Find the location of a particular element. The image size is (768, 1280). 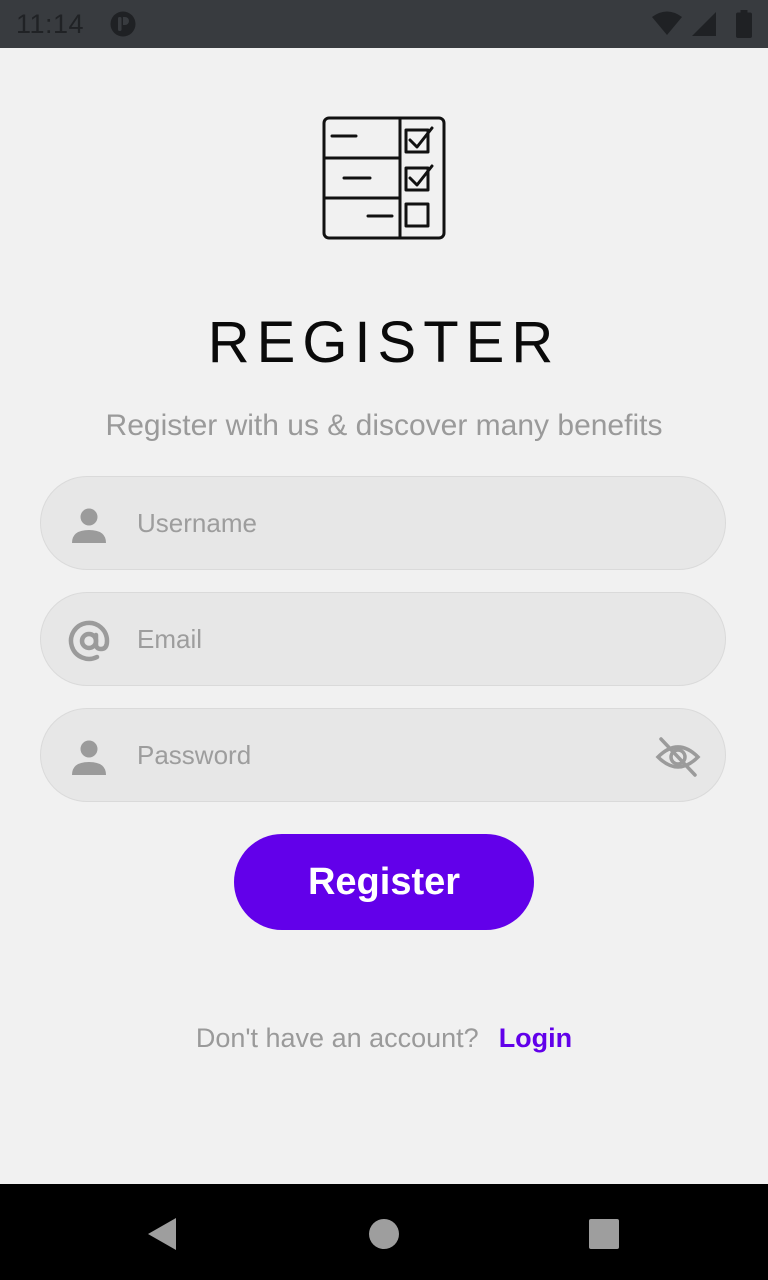

recents-icon is located at coordinates (604, 1234).